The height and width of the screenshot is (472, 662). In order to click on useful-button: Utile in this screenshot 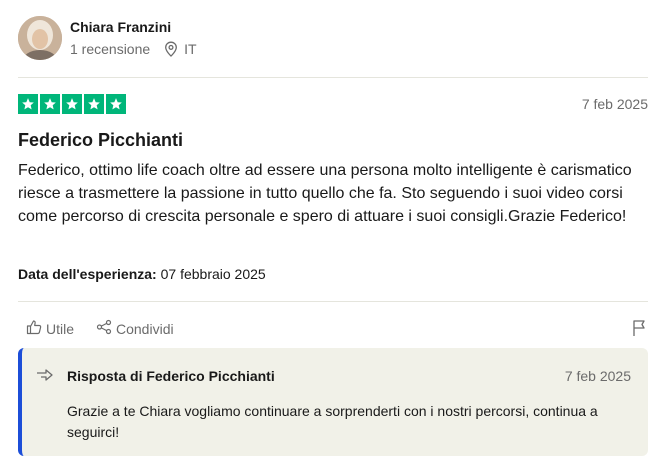, I will do `click(50, 328)`.